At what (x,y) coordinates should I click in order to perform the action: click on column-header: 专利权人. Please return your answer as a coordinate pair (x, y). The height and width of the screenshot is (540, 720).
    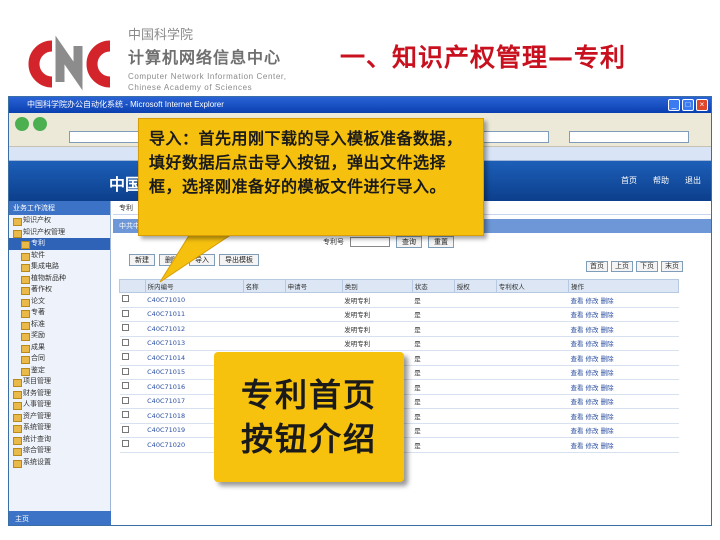
    Looking at the image, I should click on (532, 286).